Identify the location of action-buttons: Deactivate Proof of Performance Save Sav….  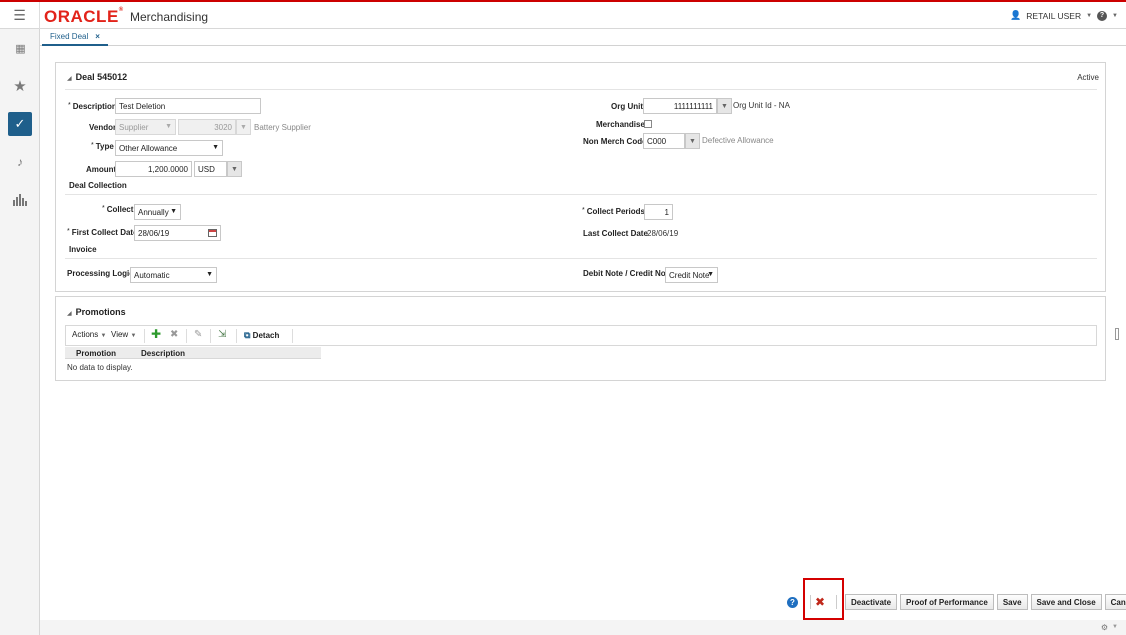
(985, 602).